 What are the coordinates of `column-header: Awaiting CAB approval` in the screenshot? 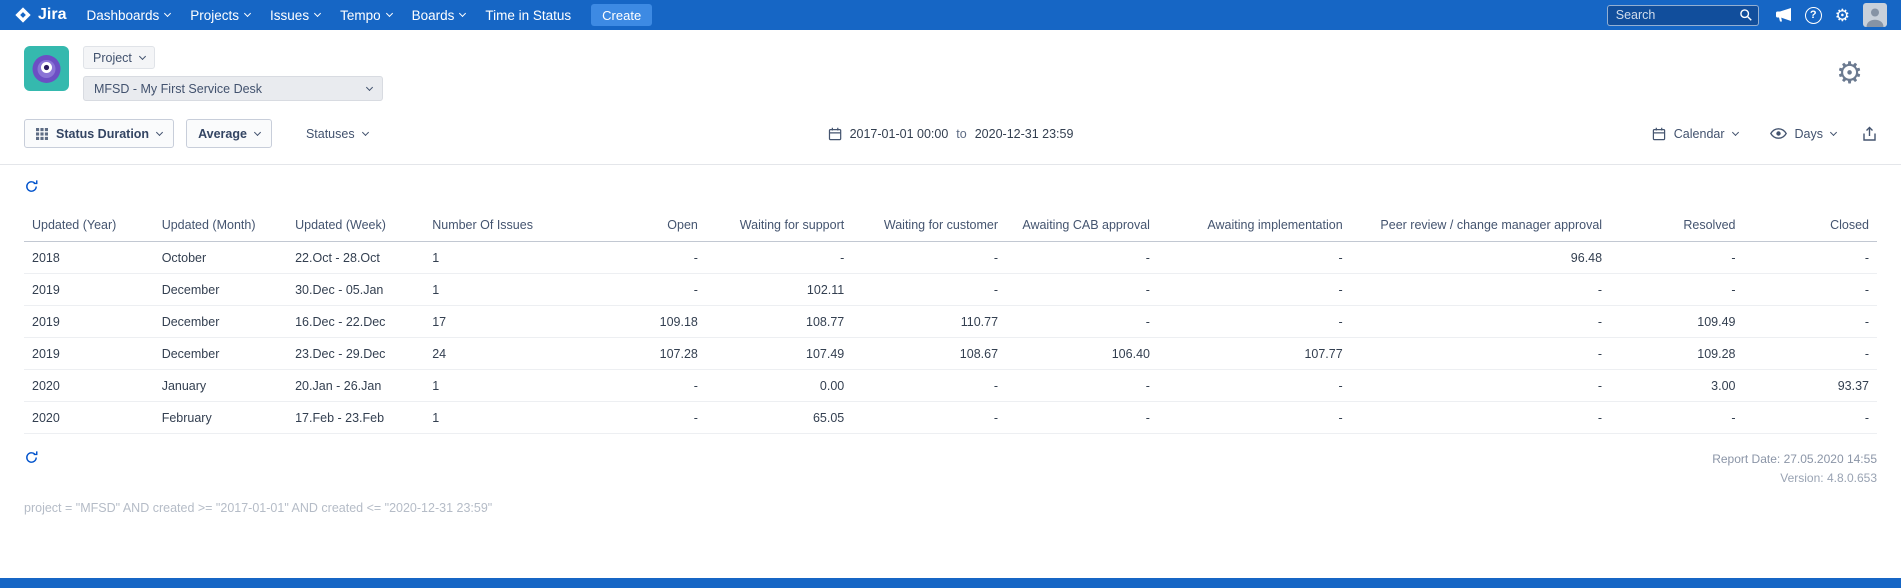 It's located at (1082, 225).